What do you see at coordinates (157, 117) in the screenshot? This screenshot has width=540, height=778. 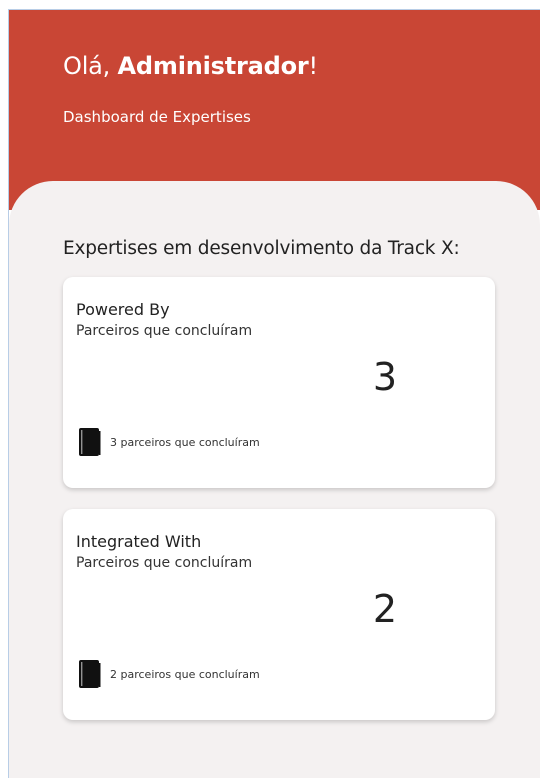 I see `page-subtitle: Dashboard de Expertises` at bounding box center [157, 117].